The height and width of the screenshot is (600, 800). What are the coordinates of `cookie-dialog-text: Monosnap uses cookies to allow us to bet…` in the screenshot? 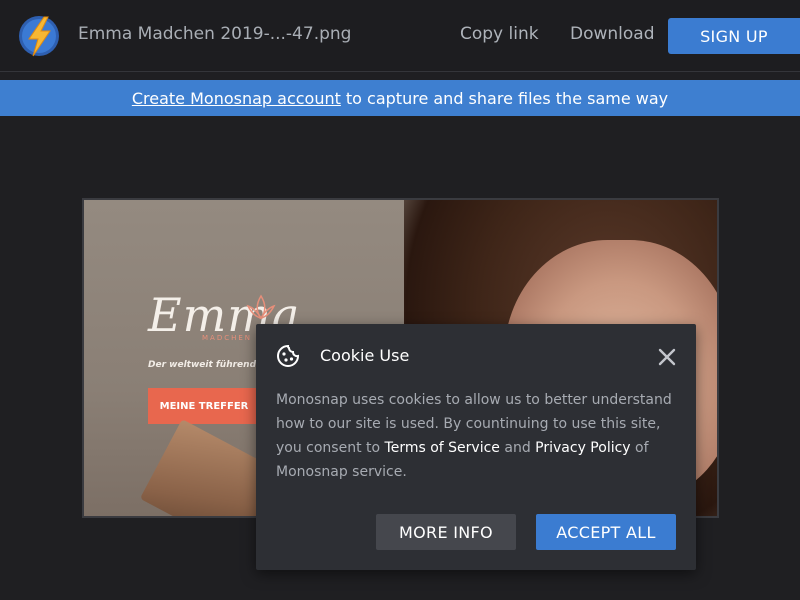 It's located at (478, 436).